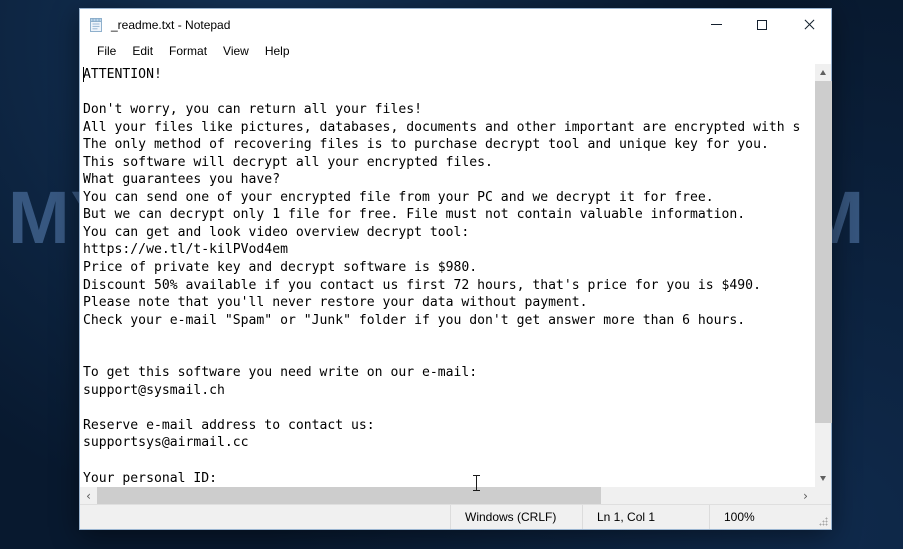  Describe the element at coordinates (277, 51) in the screenshot. I see `menu-item-help: Help` at that location.